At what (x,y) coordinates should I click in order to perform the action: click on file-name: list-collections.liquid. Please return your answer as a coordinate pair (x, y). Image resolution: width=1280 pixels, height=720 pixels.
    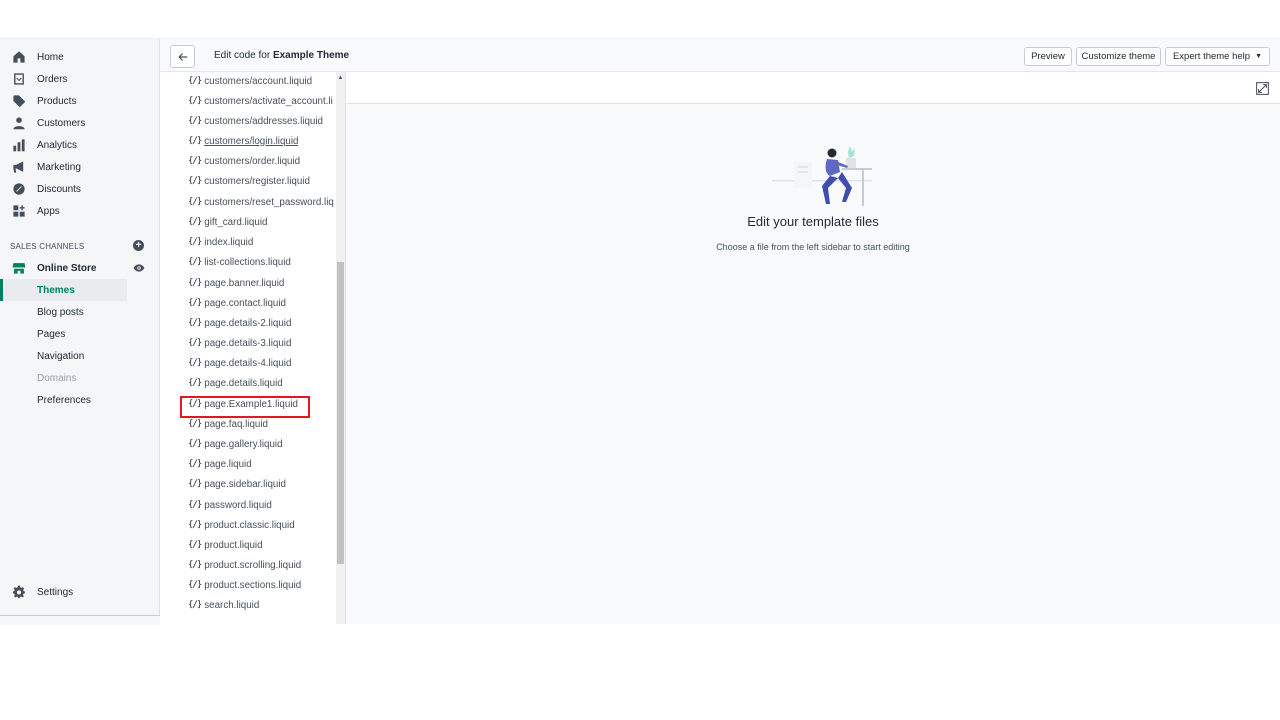
    Looking at the image, I should click on (247, 262).